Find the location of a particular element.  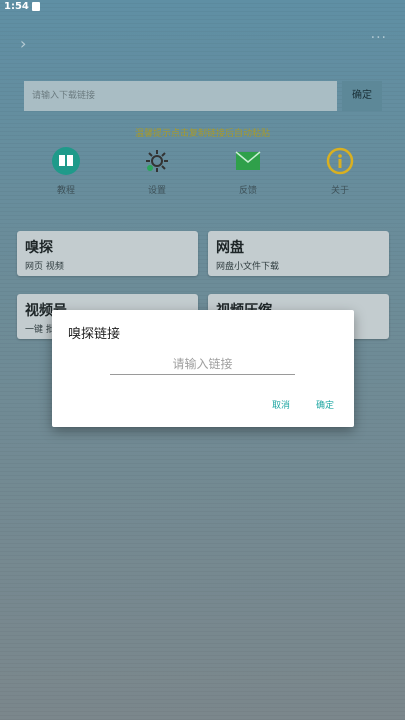

quick-action-label: 教程 is located at coordinates (65, 191).